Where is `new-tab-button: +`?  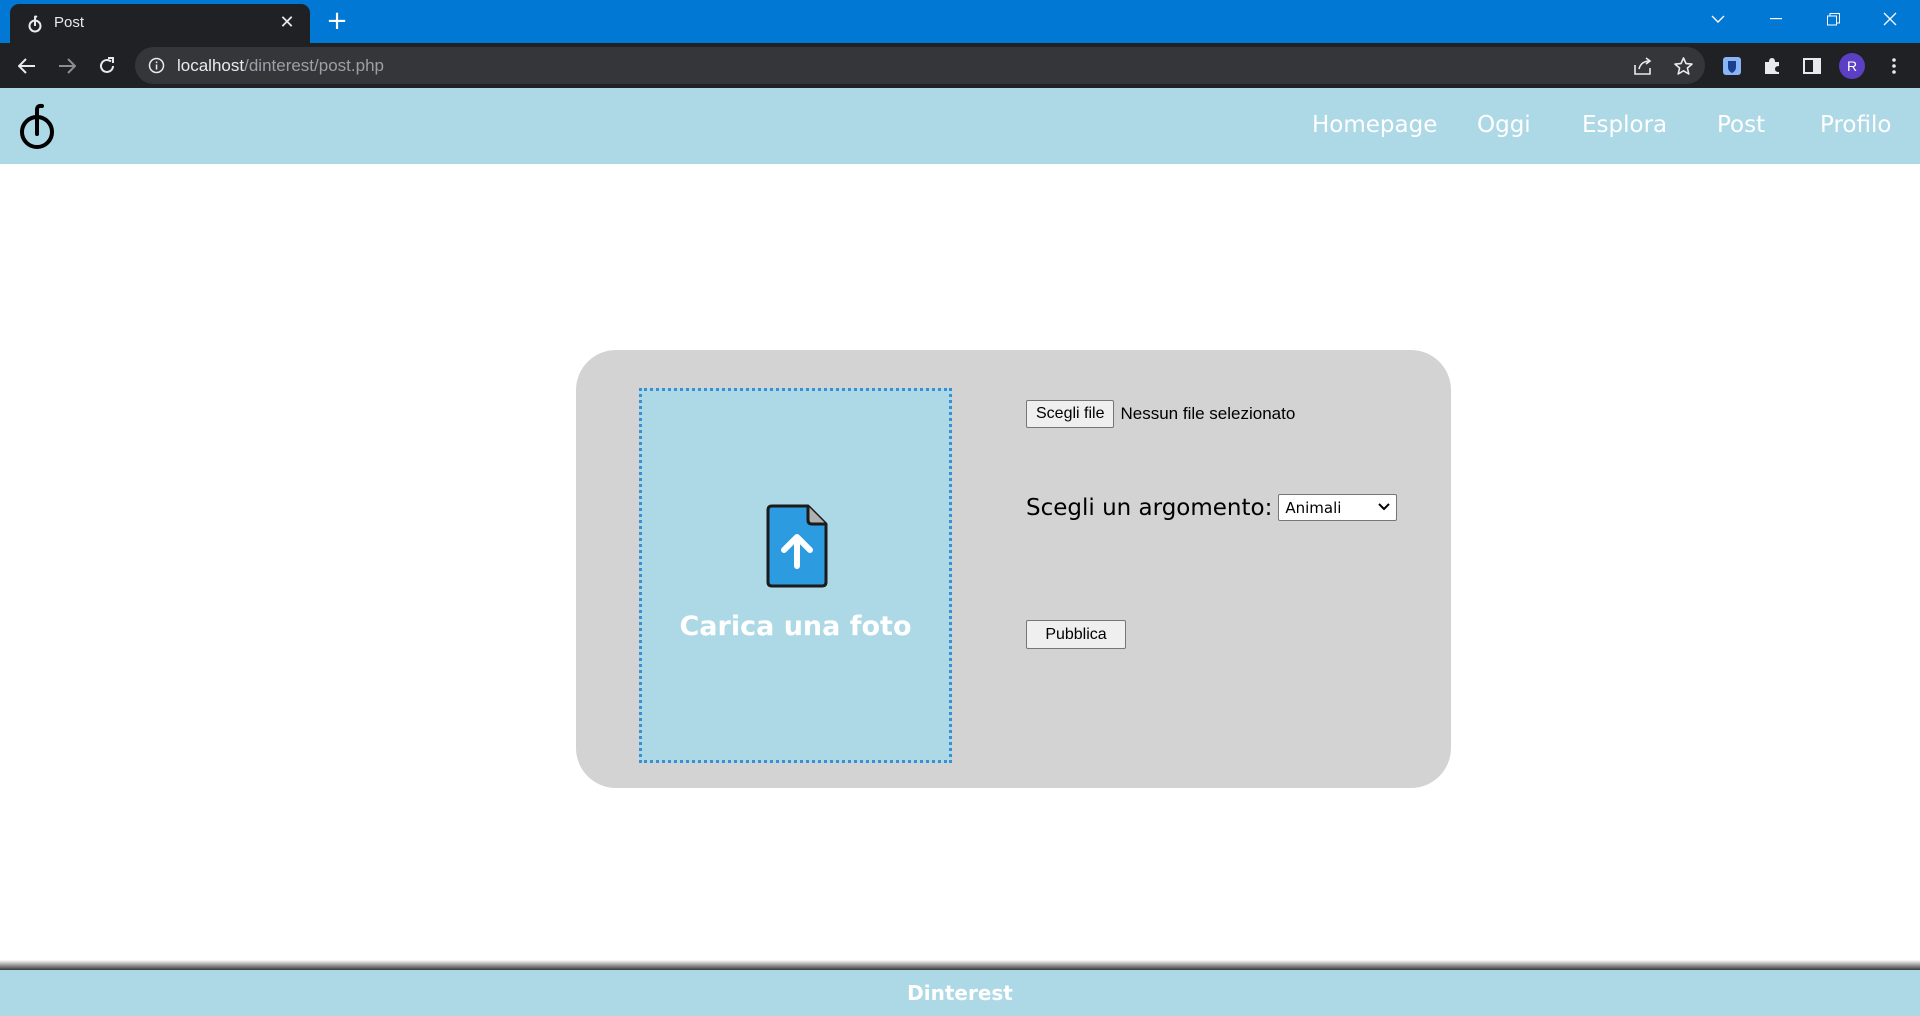
new-tab-button: + is located at coordinates (337, 22).